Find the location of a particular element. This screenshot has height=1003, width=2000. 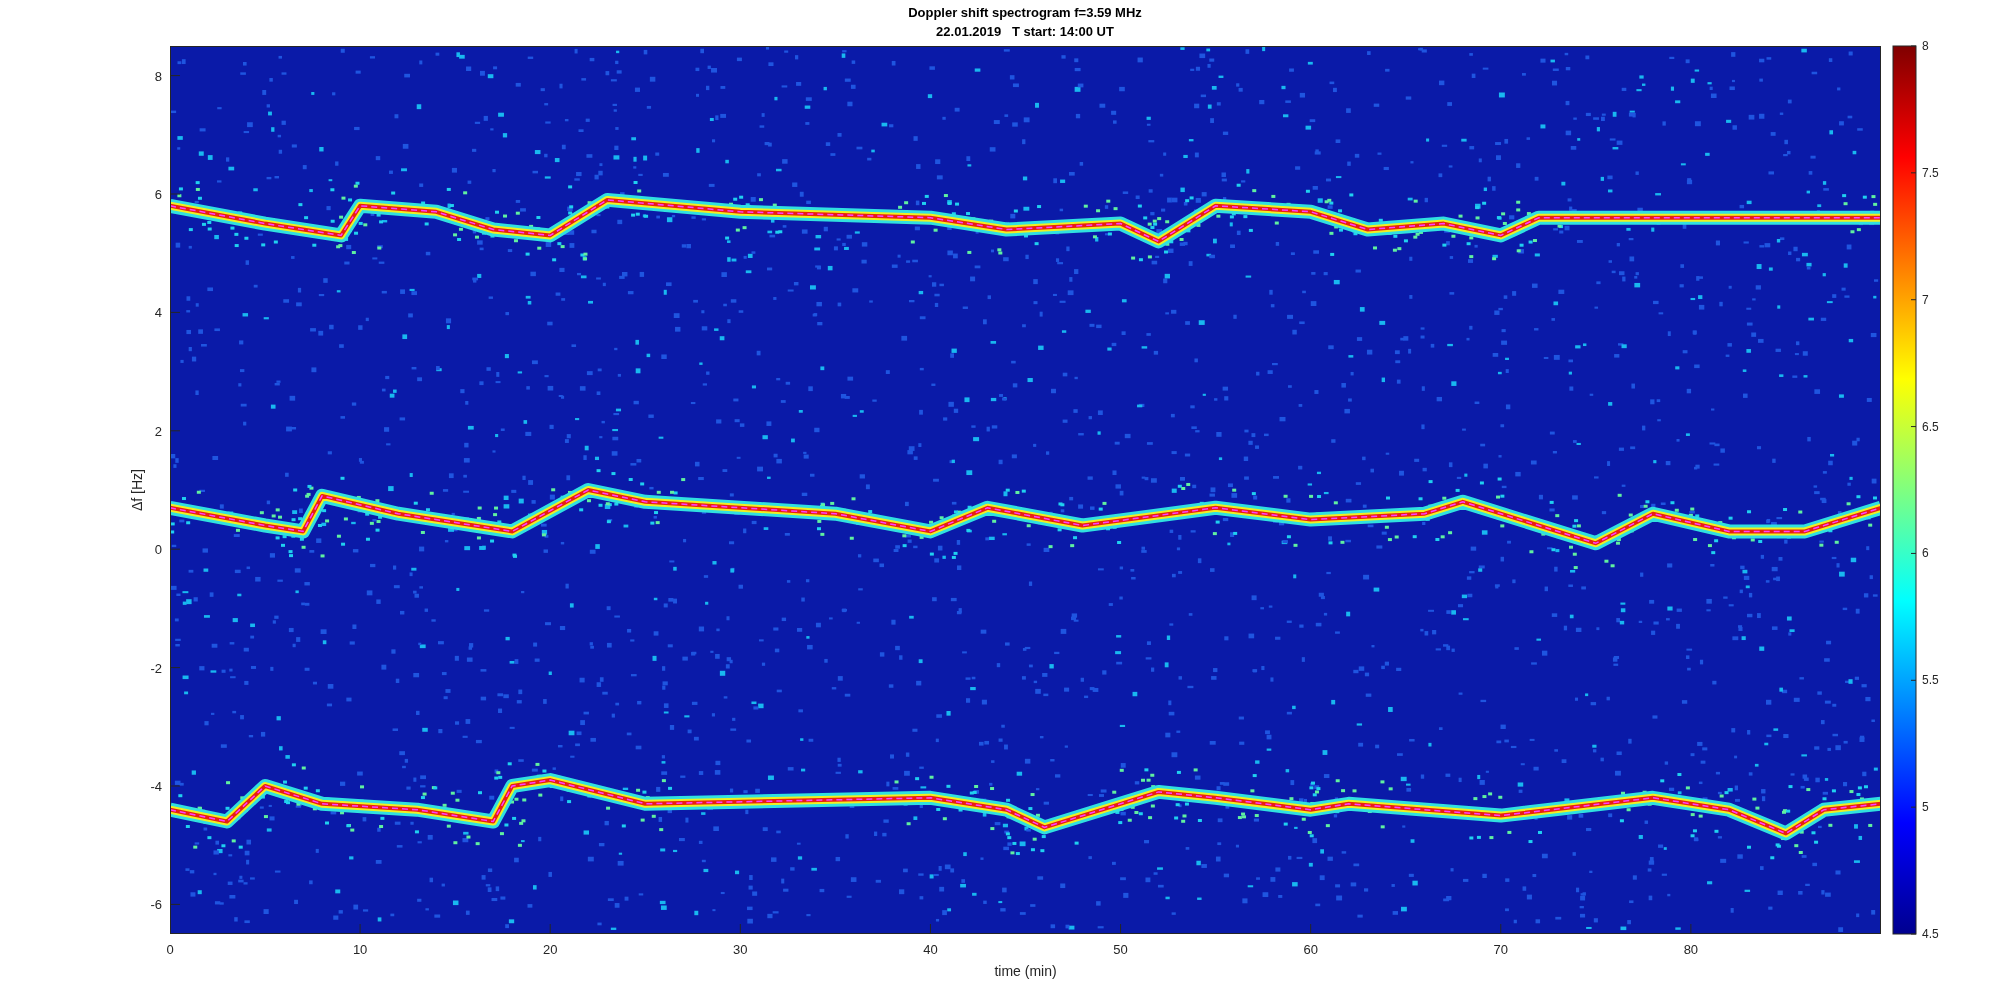

colorbar-tick-label: 6 is located at coordinates (1925, 553).